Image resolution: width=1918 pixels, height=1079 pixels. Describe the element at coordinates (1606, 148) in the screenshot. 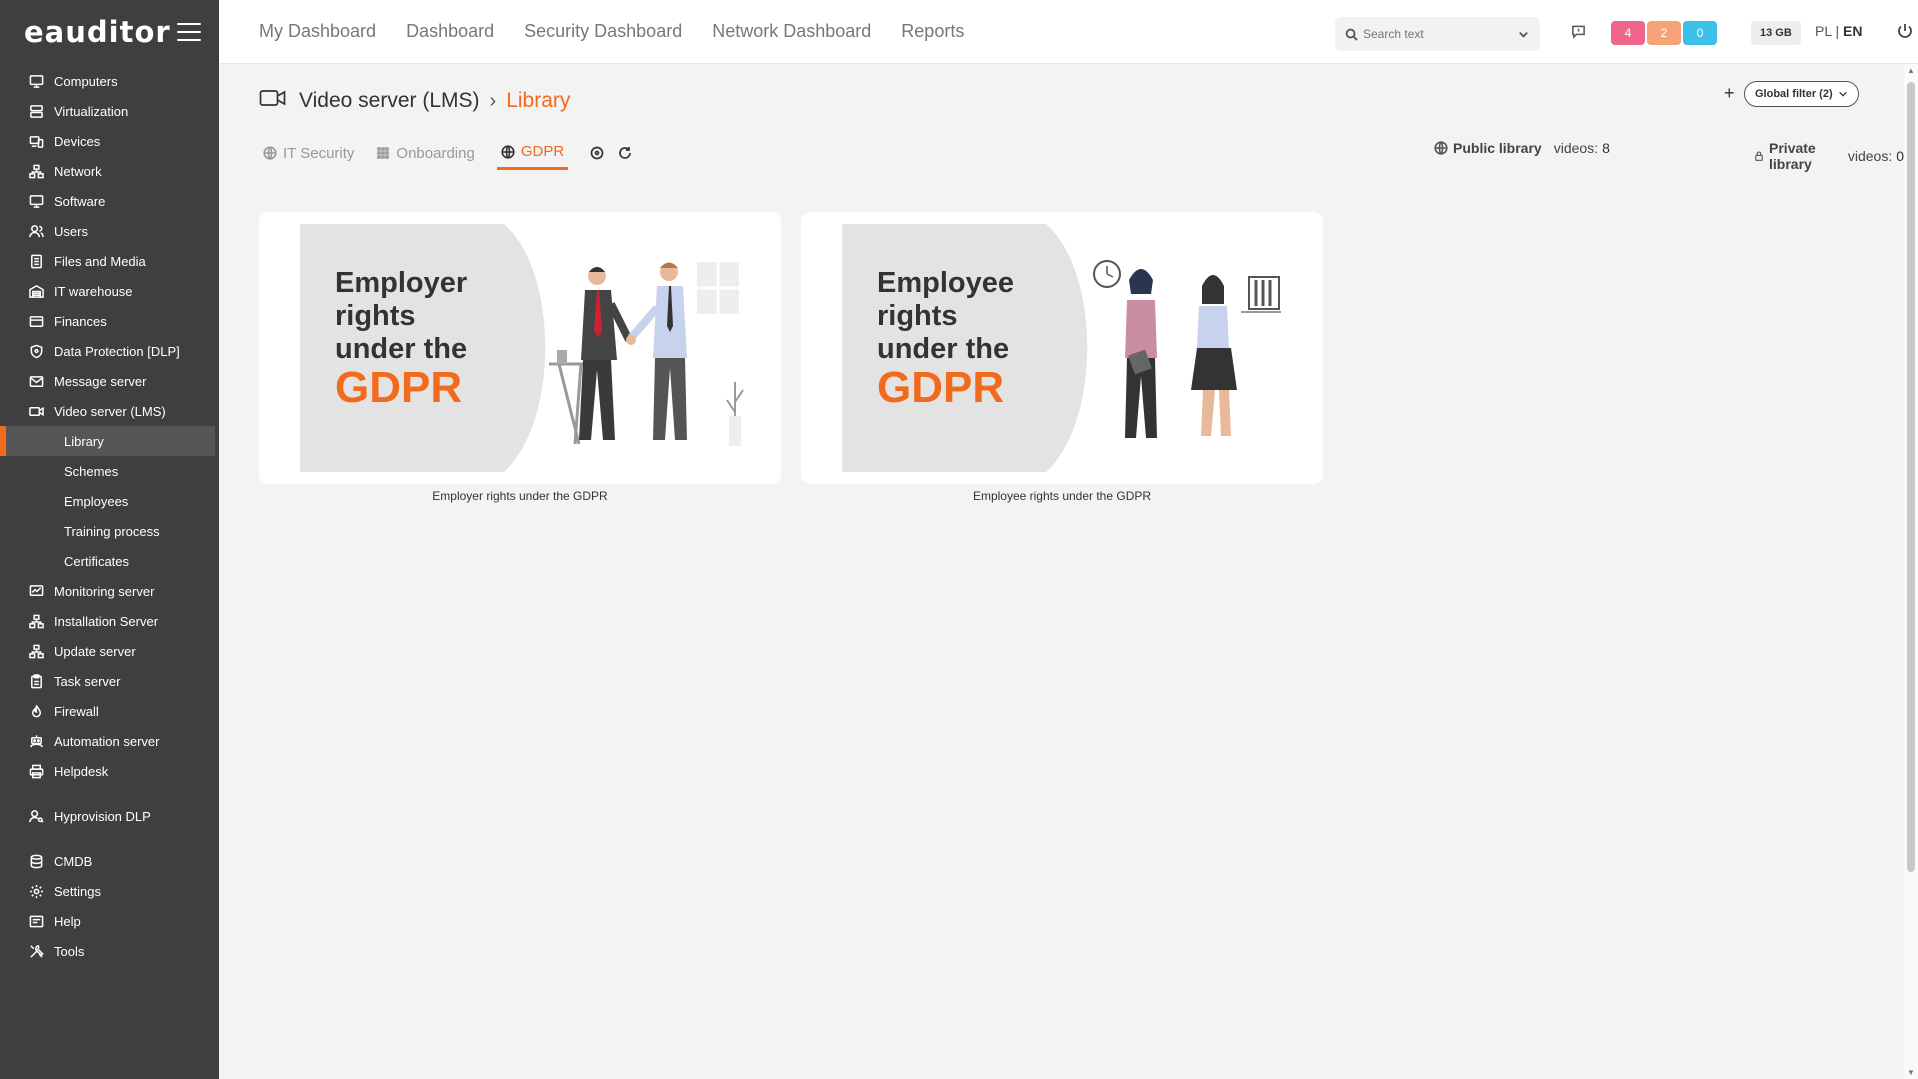

I see `public-library-count: 8` at that location.